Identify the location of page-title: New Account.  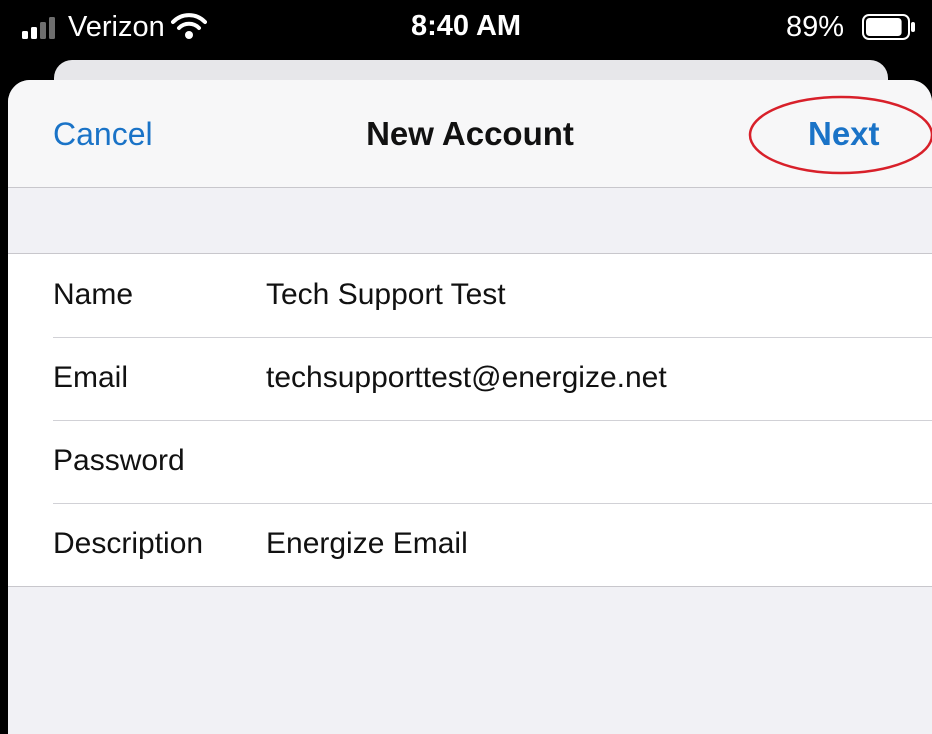
(470, 133).